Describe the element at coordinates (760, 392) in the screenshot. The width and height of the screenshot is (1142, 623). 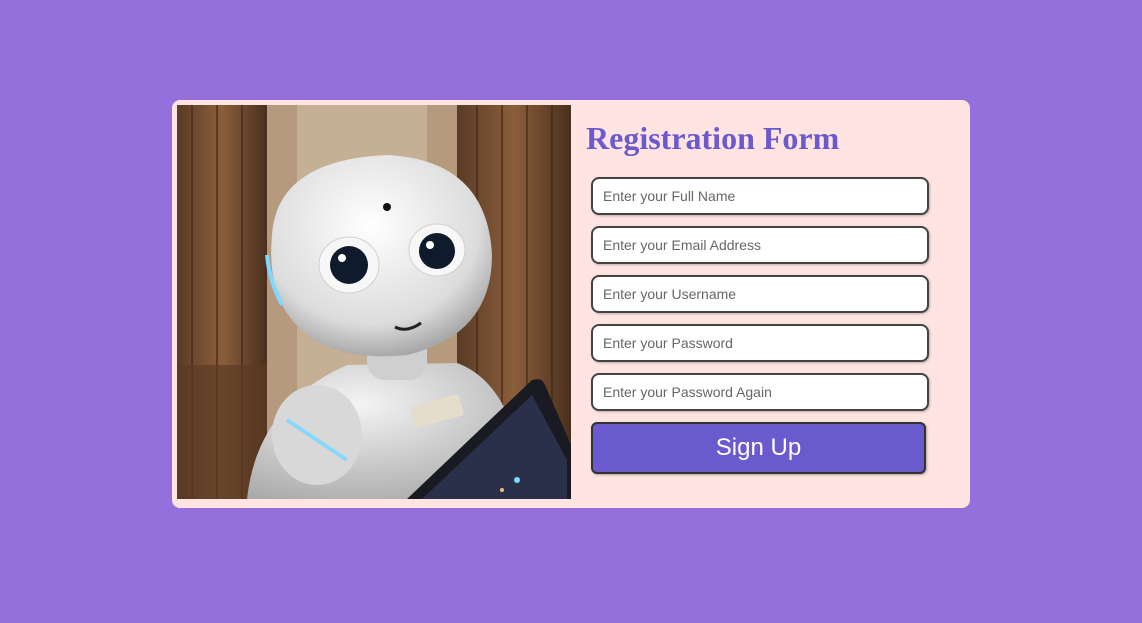
I see `confirm-password-input` at that location.